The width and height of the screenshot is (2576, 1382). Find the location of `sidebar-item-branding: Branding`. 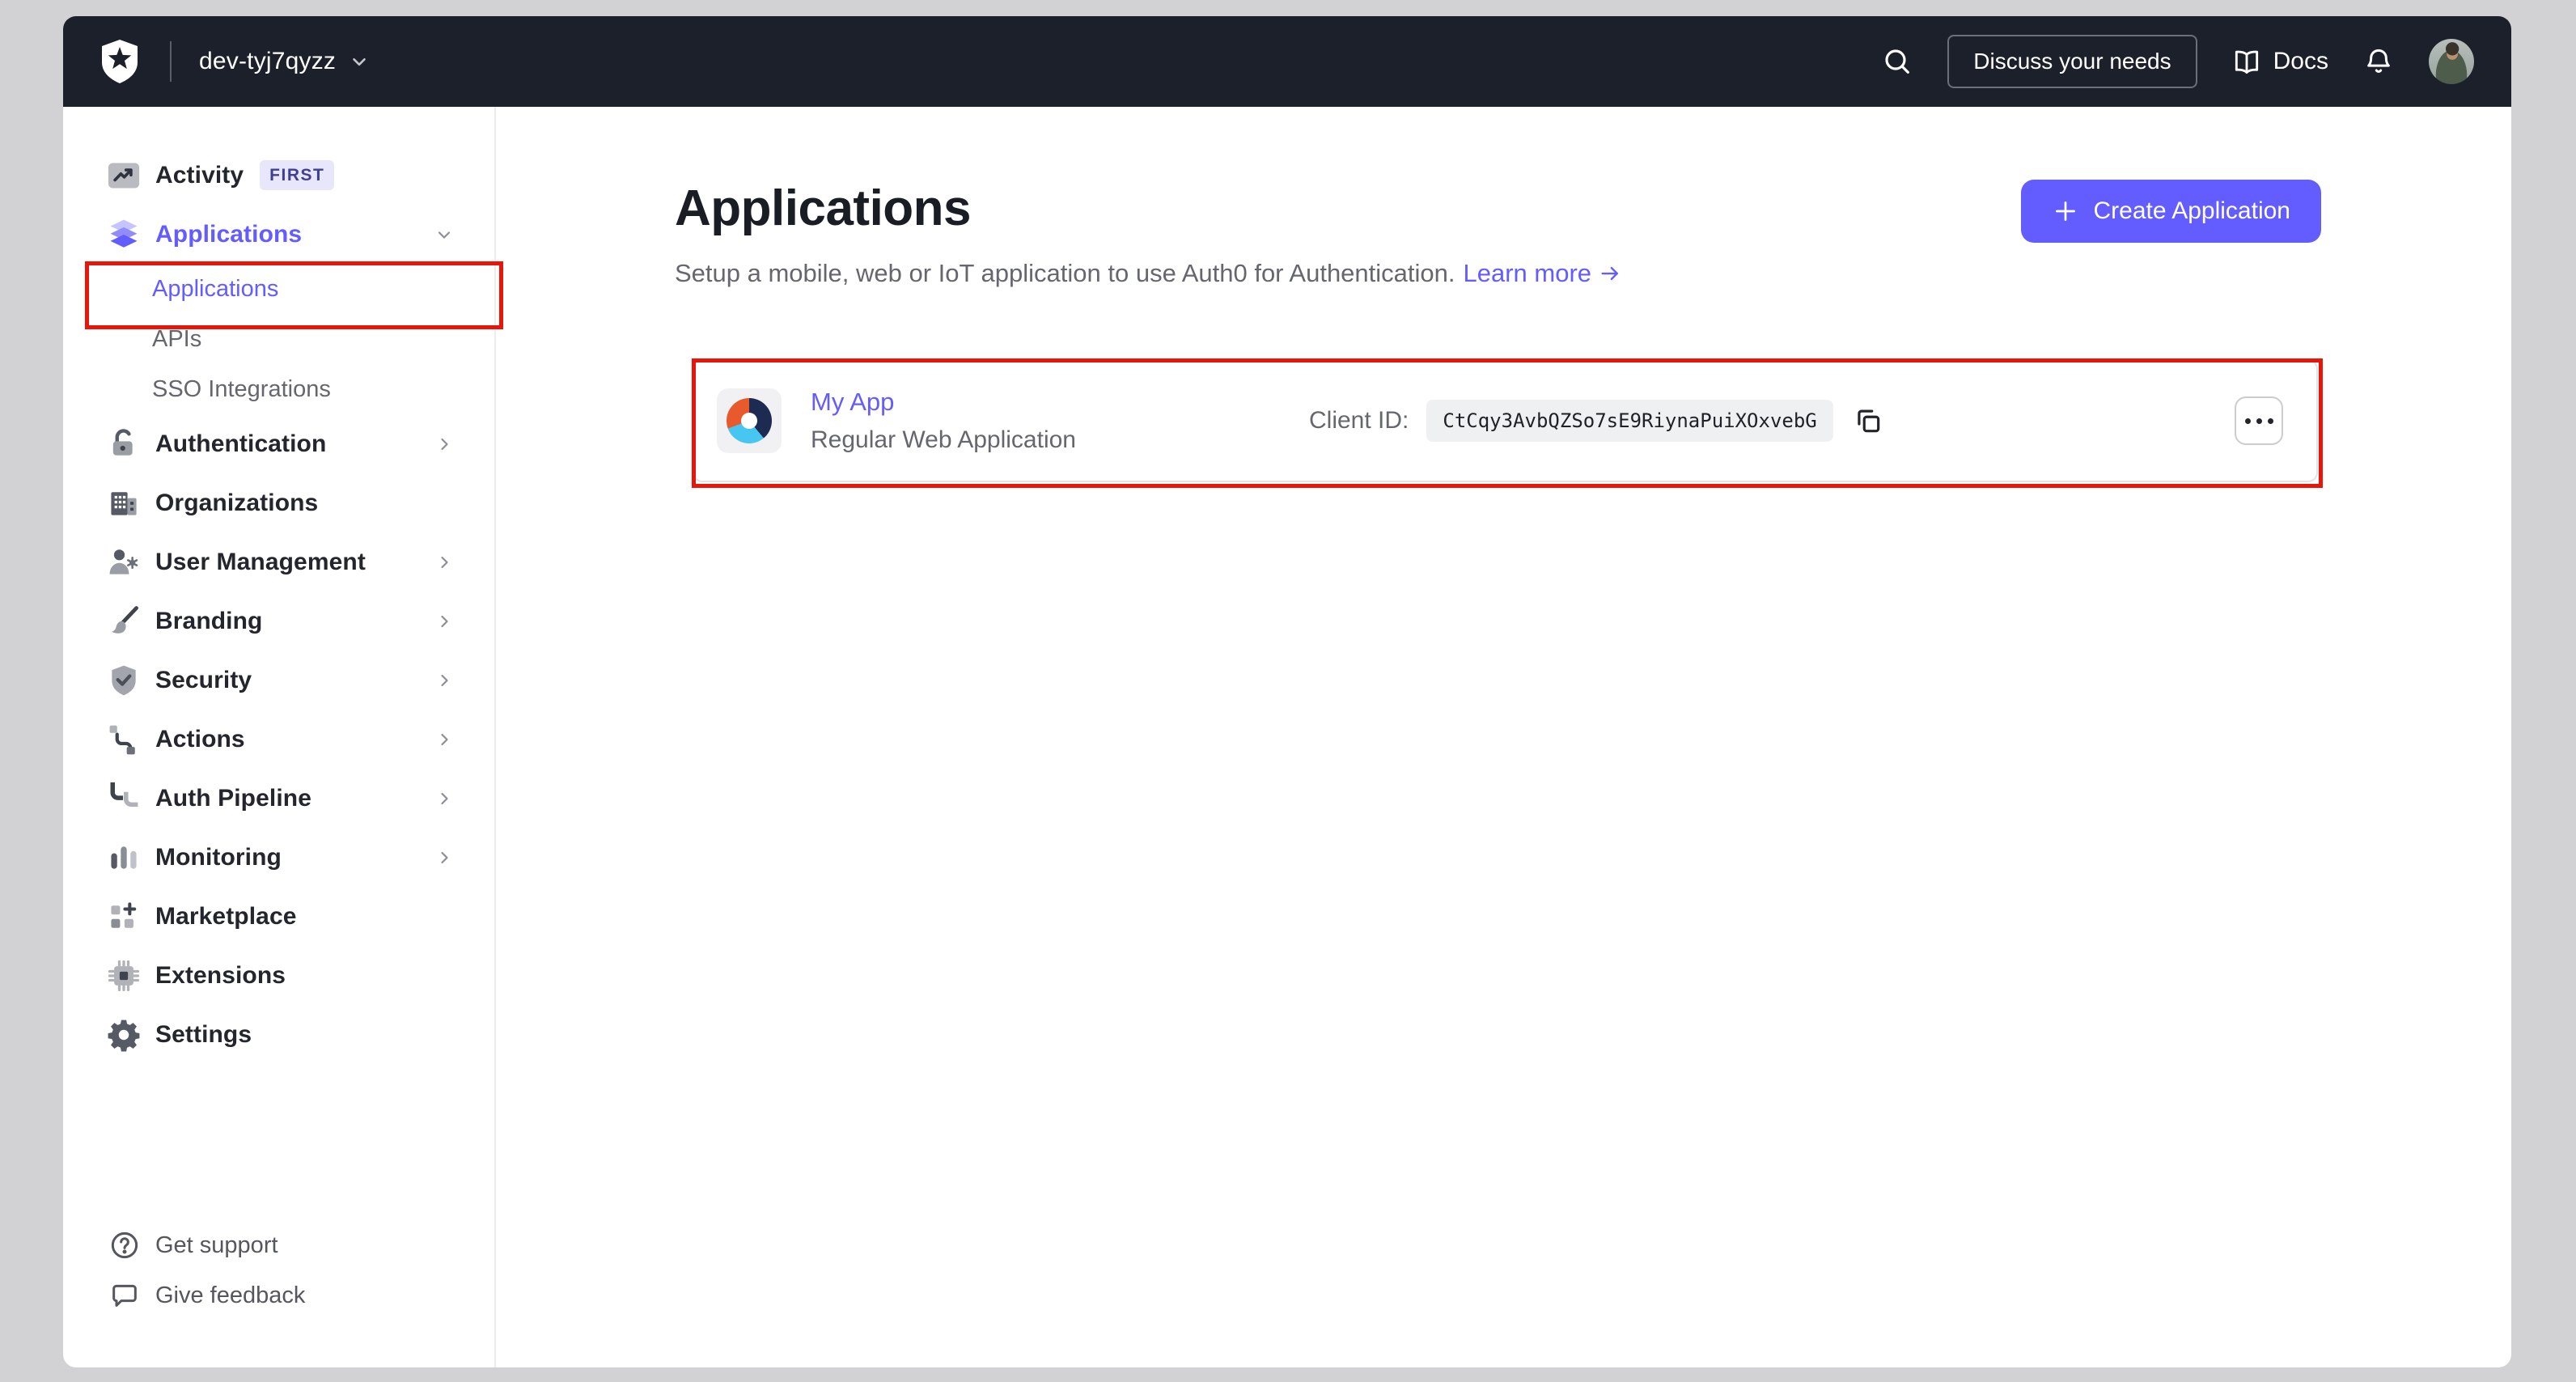

sidebar-item-branding: Branding is located at coordinates (278, 621).